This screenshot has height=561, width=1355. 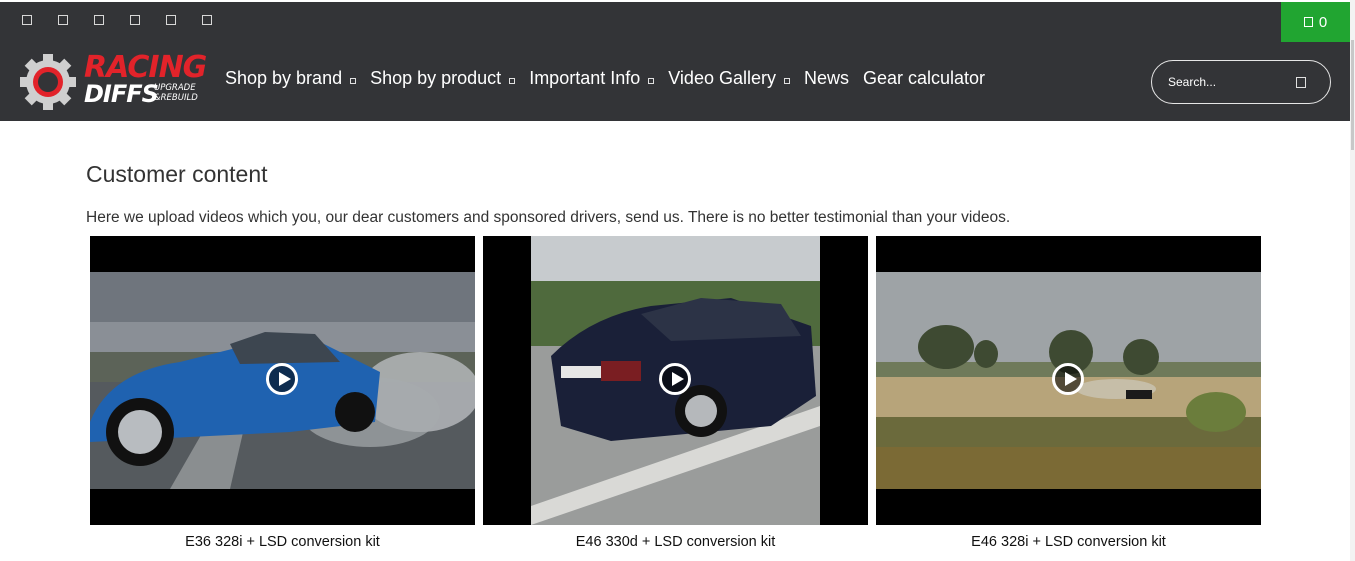 I want to click on video-card-e36-328i, so click(x=282, y=380).